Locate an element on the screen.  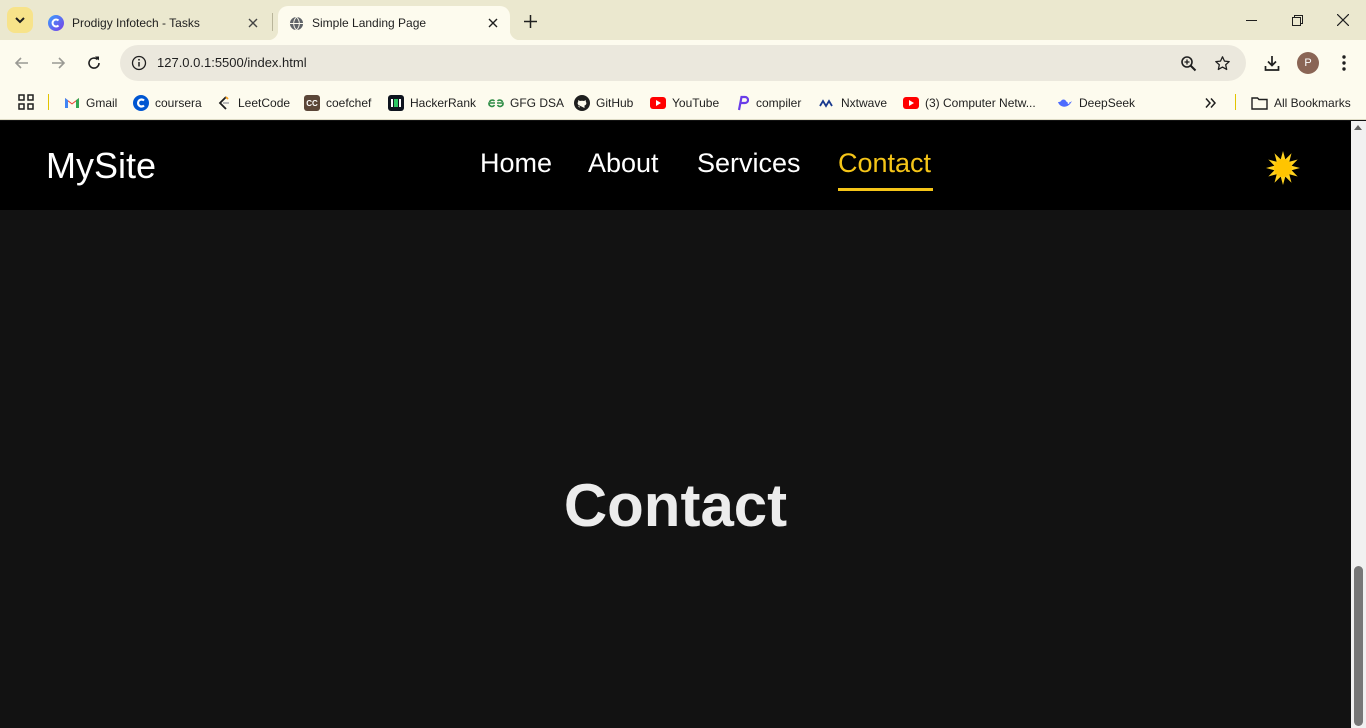
bookmark-star-icon is located at coordinates (1222, 63).